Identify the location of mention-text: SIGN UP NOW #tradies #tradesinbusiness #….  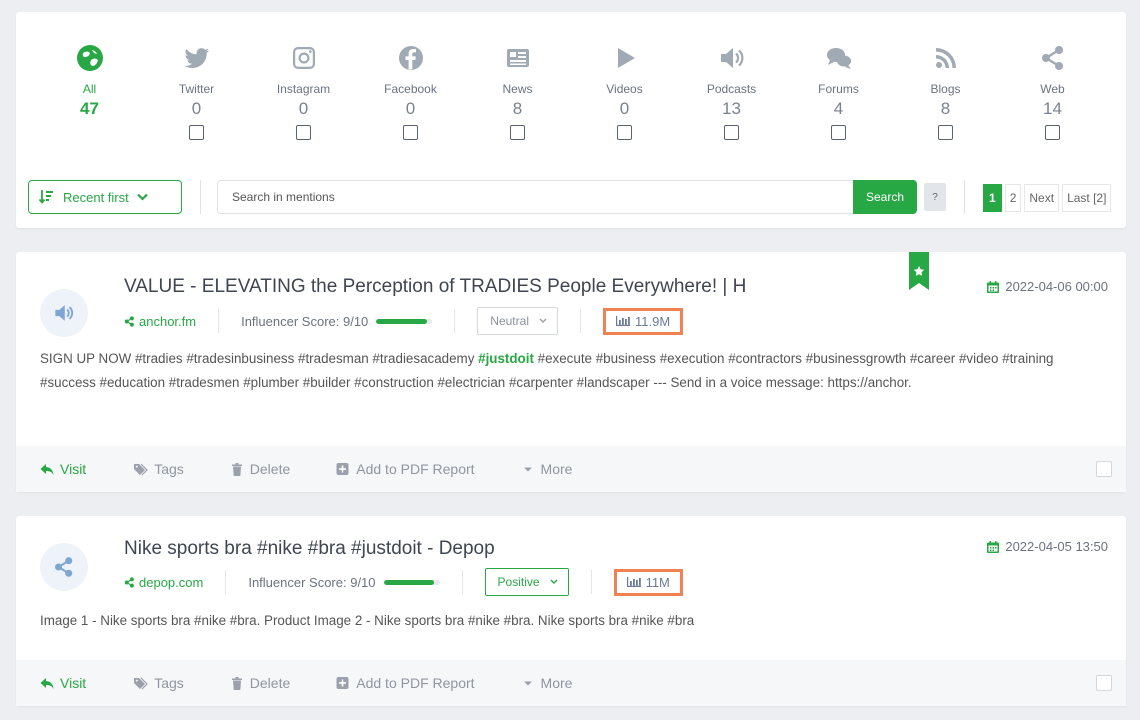
(573, 371).